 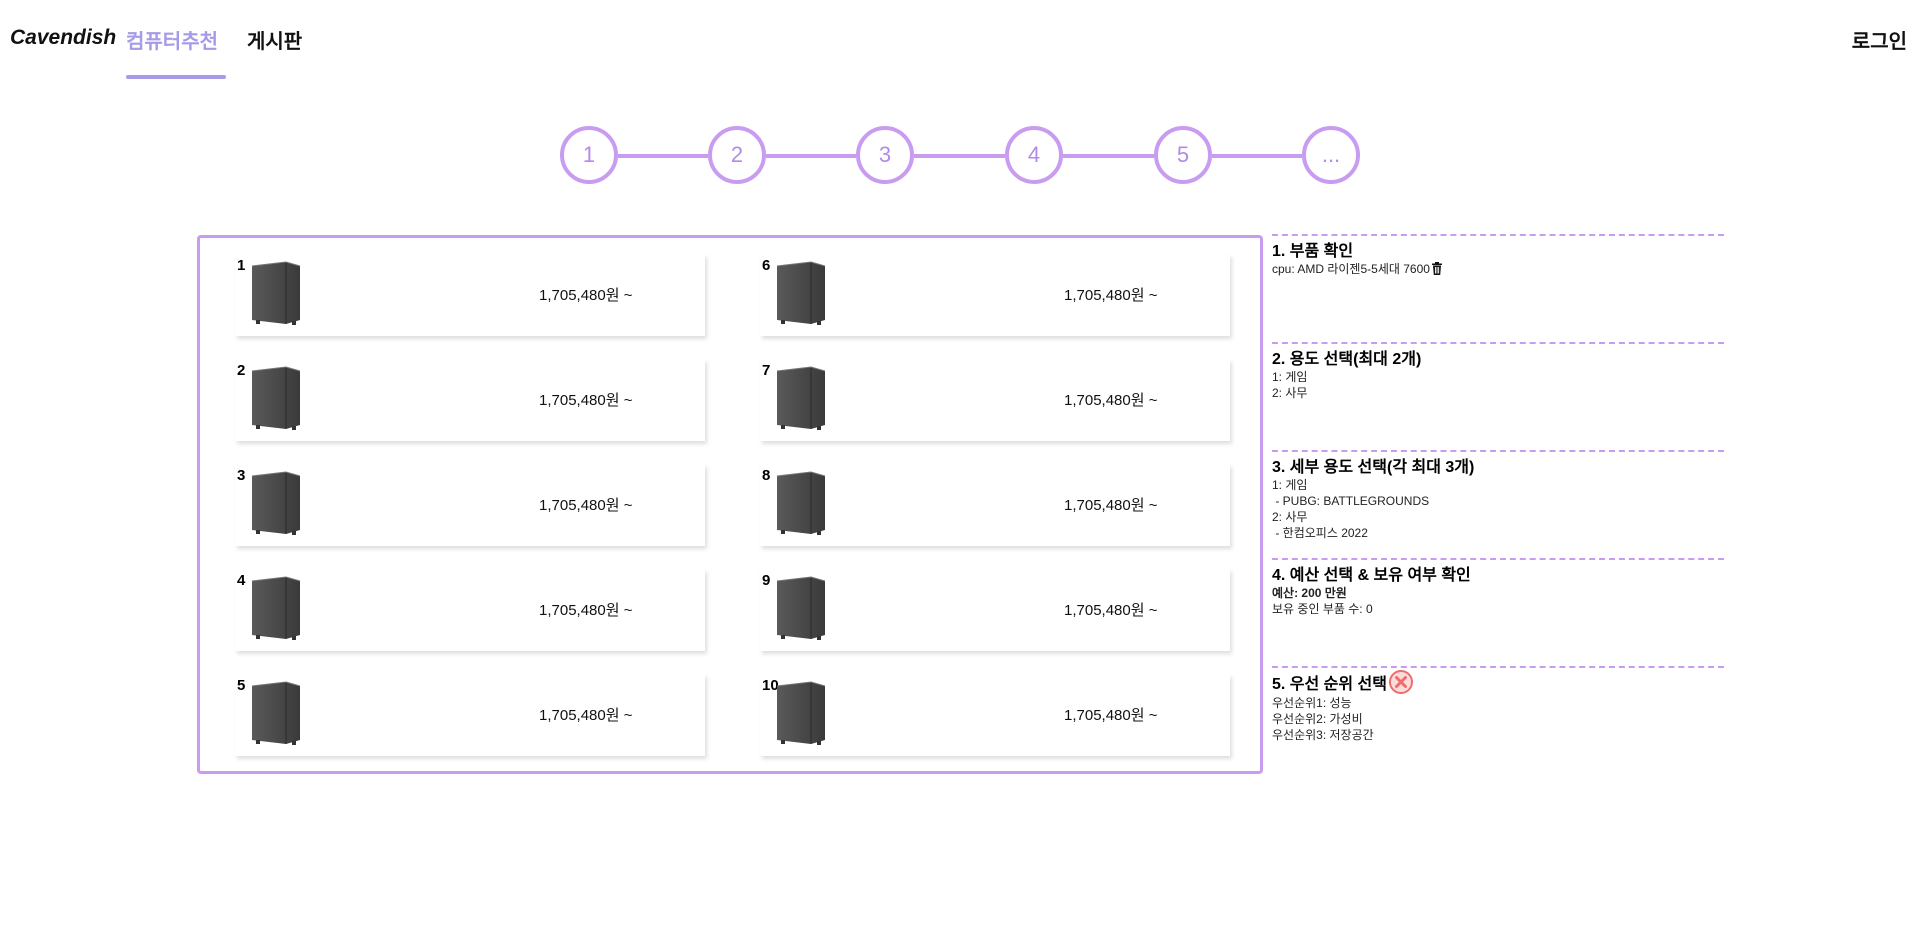 I want to click on card-rank: 3, so click(x=241, y=475).